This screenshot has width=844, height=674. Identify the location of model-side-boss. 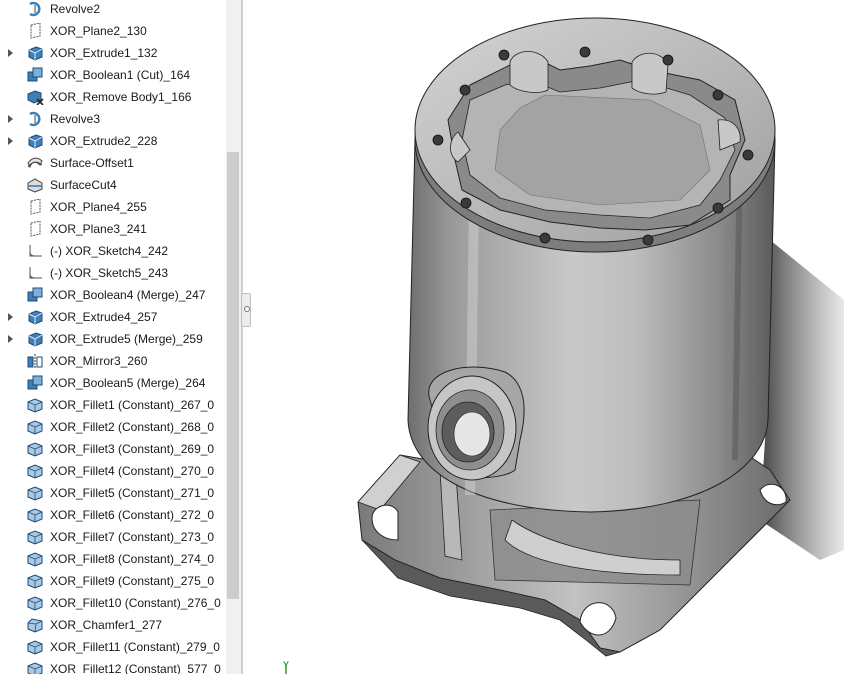
(476, 423).